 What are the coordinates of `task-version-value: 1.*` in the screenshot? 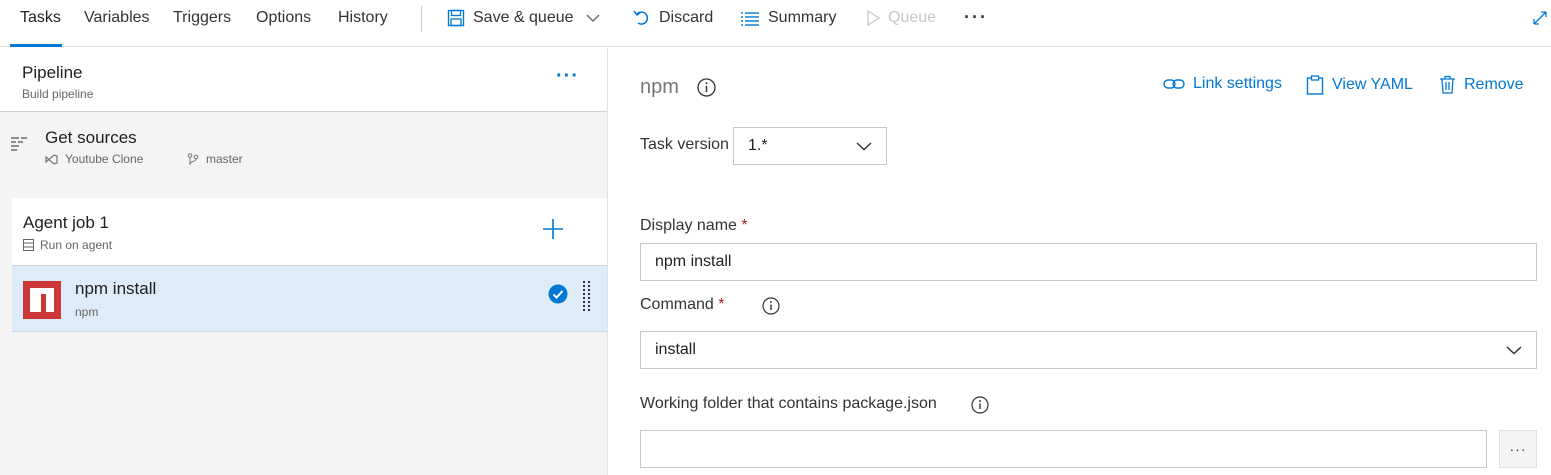 It's located at (758, 145).